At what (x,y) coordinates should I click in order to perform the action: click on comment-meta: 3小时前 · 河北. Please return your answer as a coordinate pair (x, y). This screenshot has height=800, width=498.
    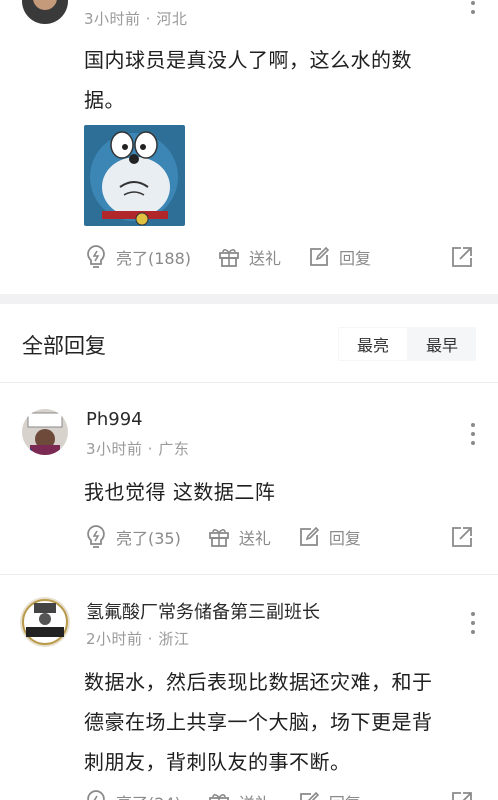
    Looking at the image, I should click on (136, 19).